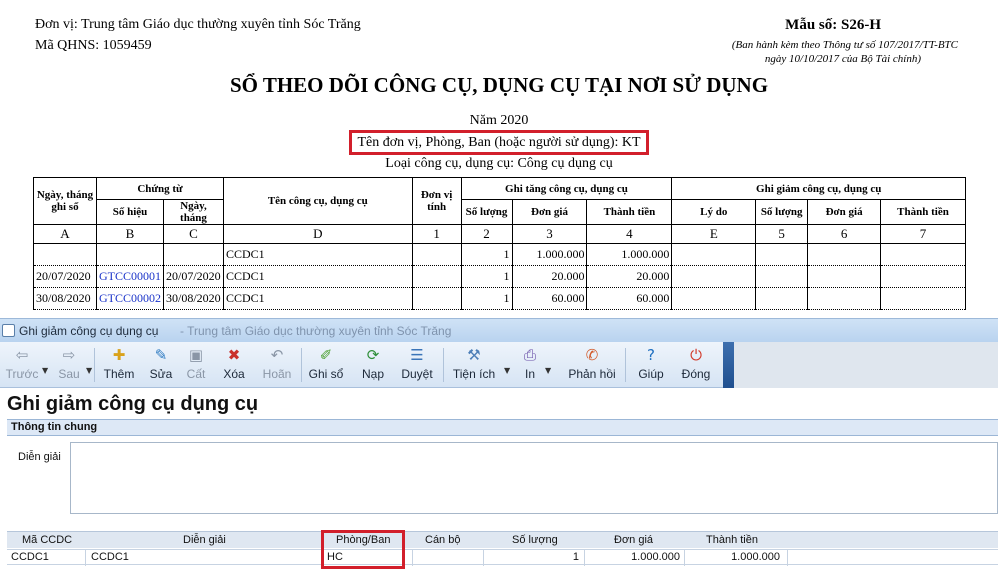 The width and height of the screenshot is (998, 571). Describe the element at coordinates (161, 365) in the screenshot. I see `toolbar-button-edit: ✎ Sửa` at that location.